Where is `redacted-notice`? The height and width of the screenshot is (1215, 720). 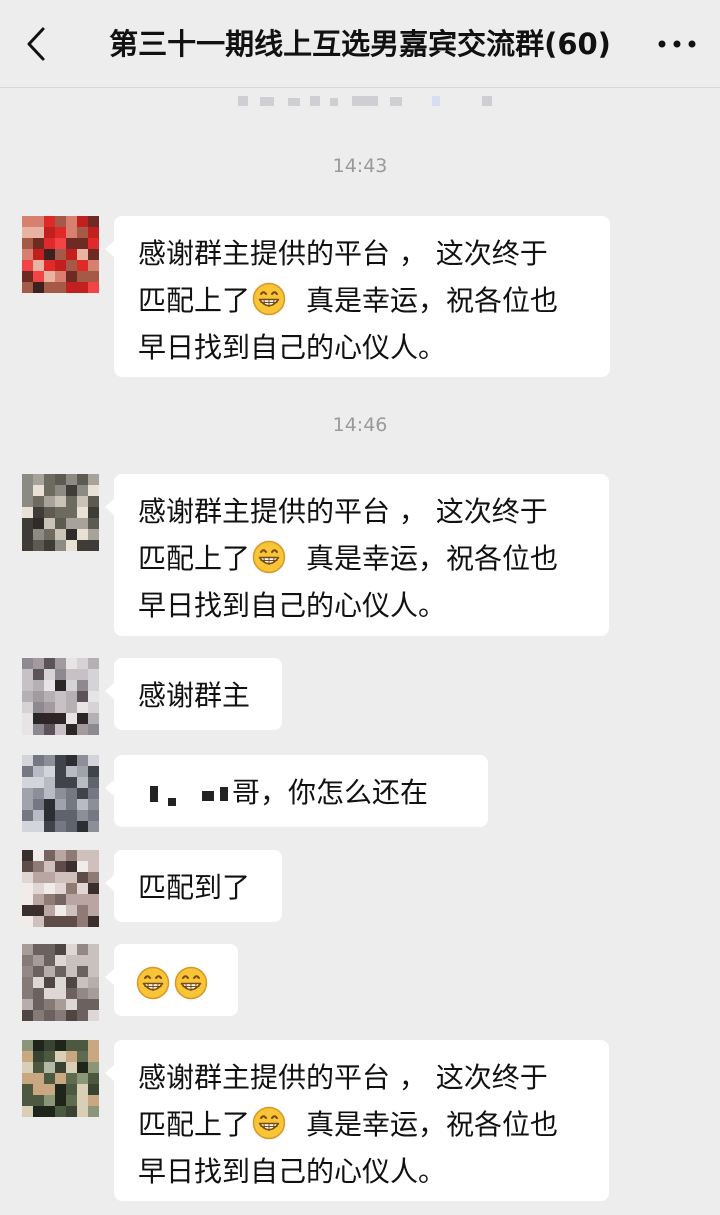
redacted-notice is located at coordinates (380, 102).